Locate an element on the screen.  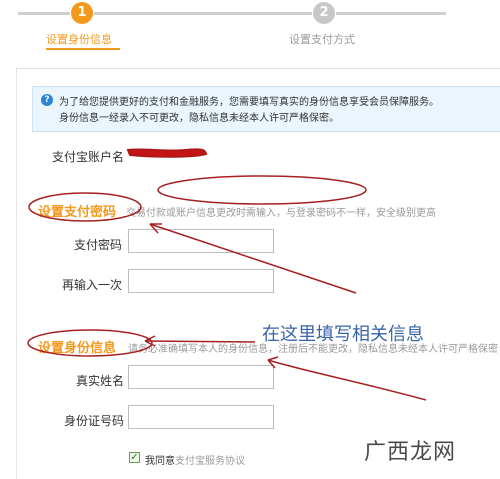
confirm-password-label: 再输入一次 is located at coordinates (92, 285).